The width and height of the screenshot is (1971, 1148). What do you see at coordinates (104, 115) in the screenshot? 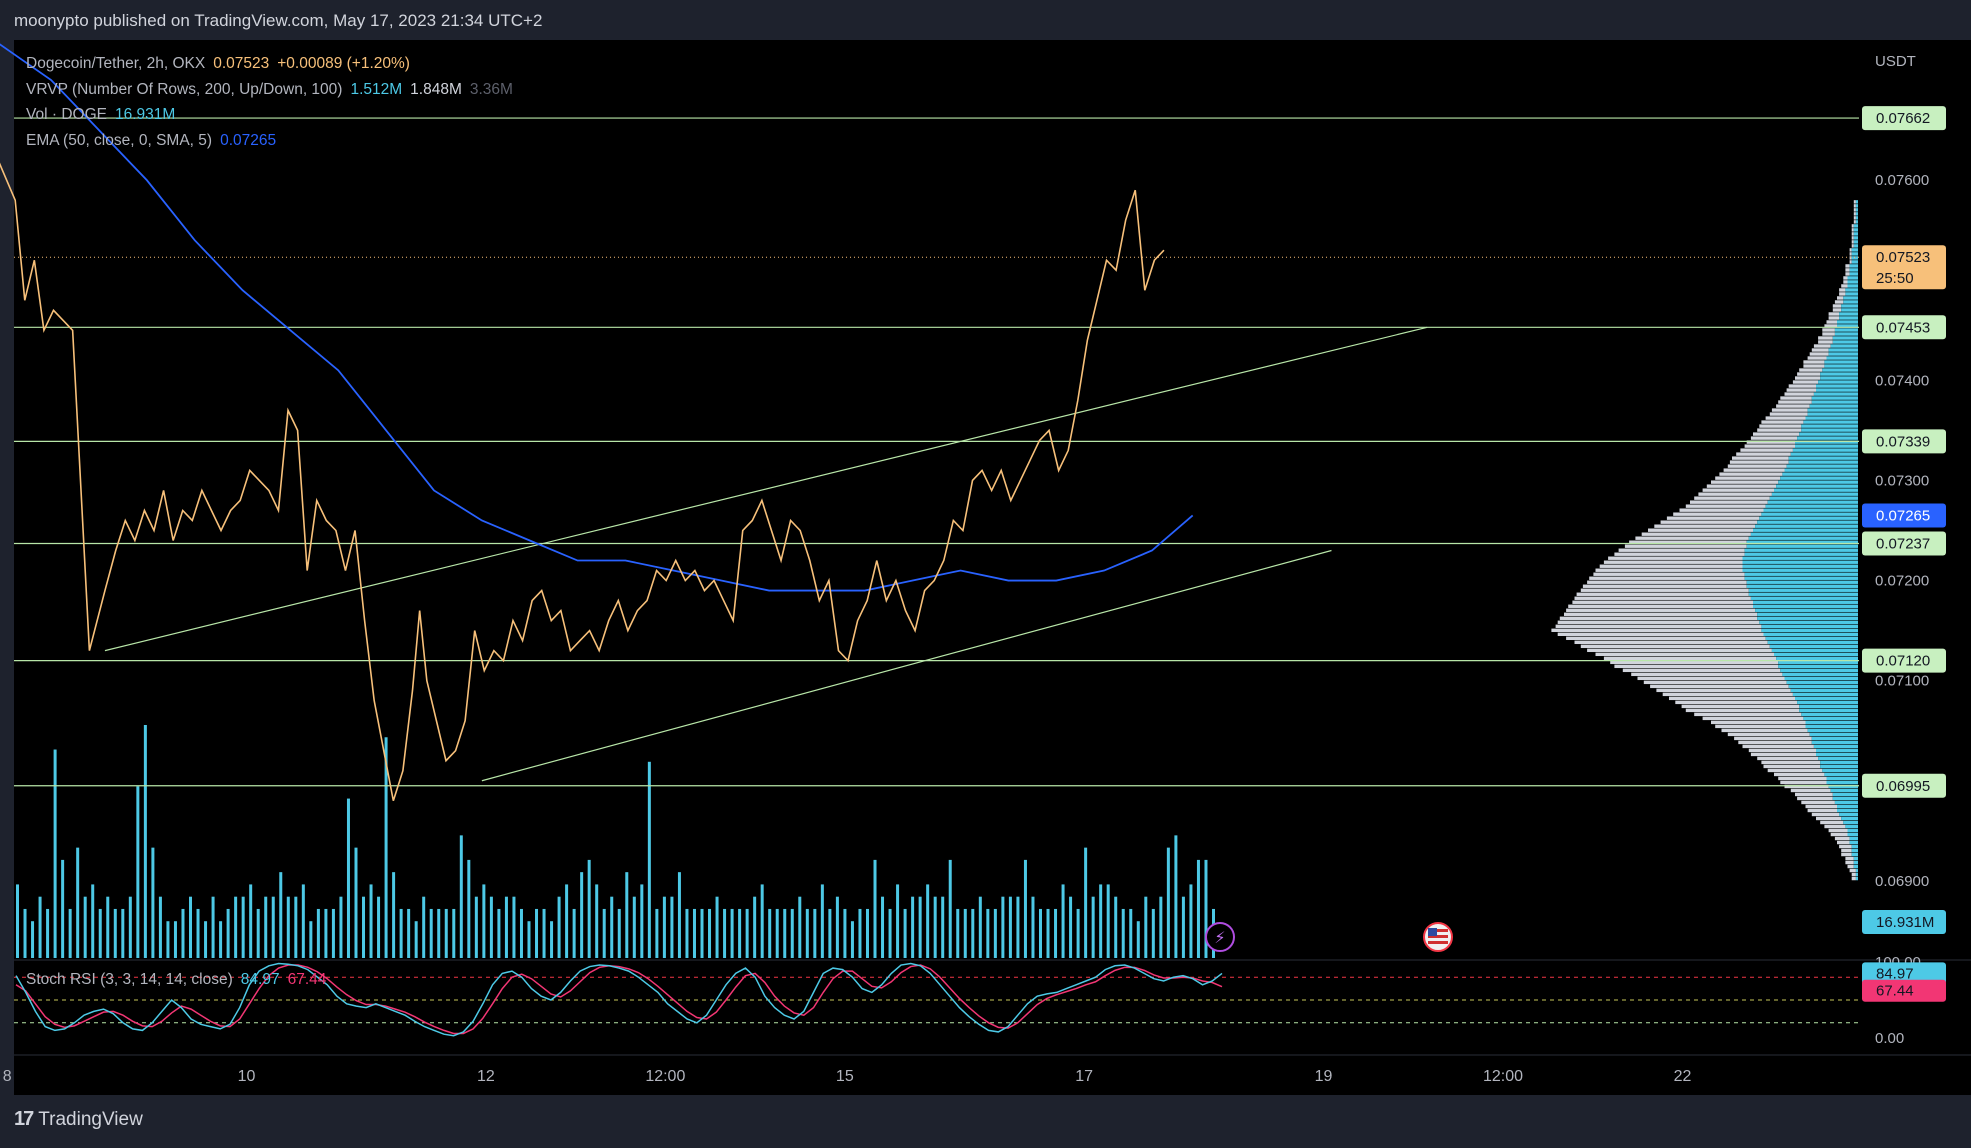
I see `legend-vol-line: Vol · DOGE 16.931M` at bounding box center [104, 115].